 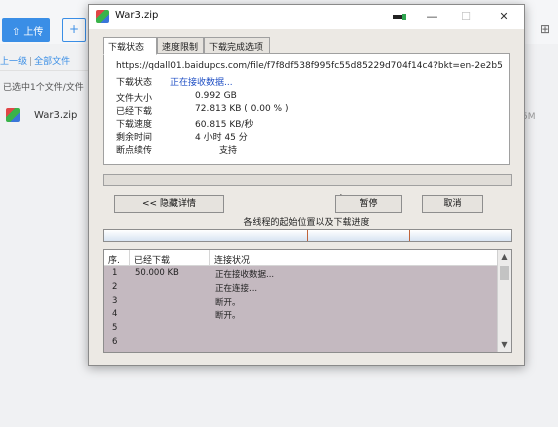 I want to click on zip-file-icon, so click(x=13, y=115).